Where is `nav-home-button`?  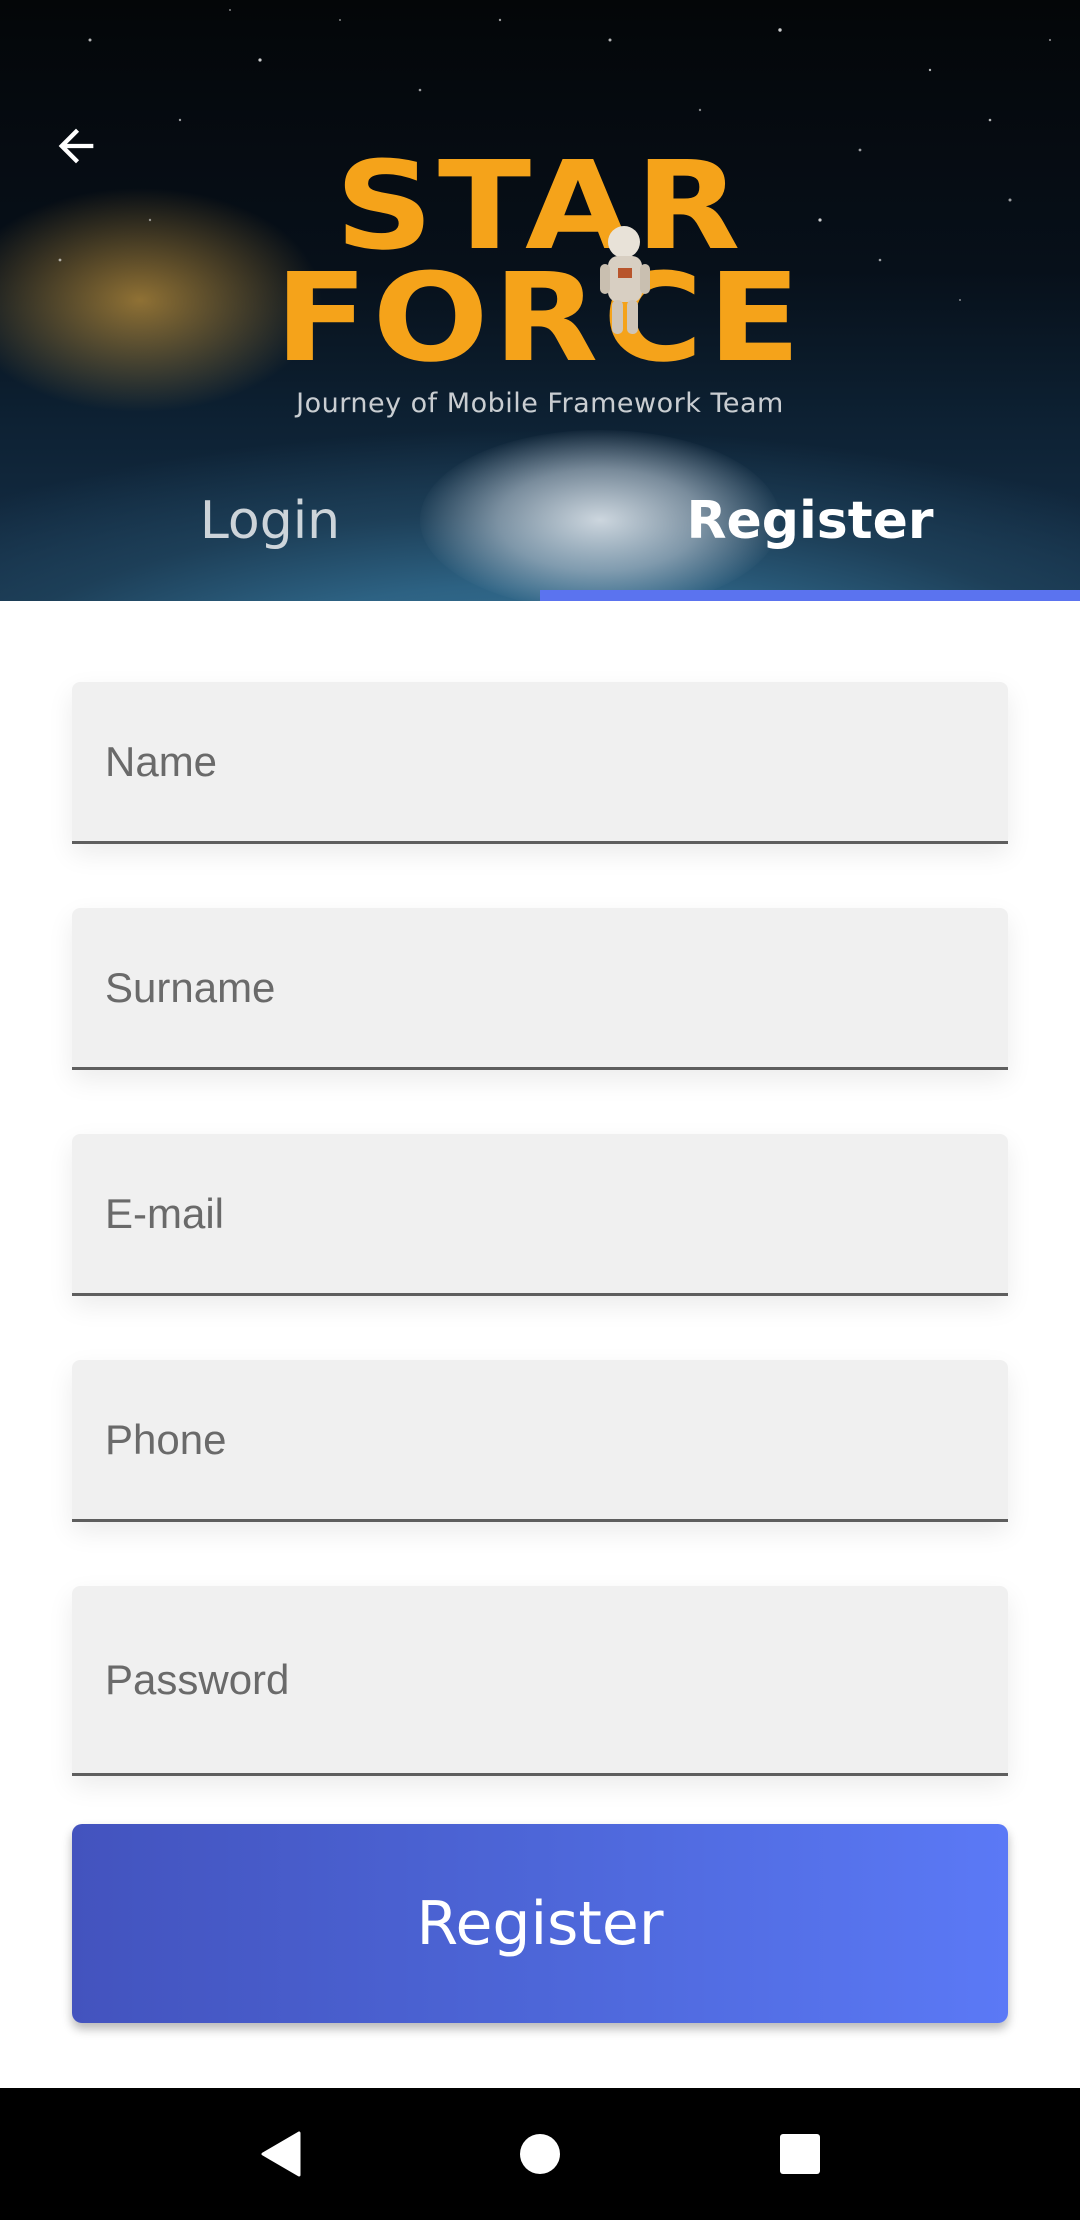
nav-home-button is located at coordinates (540, 2154).